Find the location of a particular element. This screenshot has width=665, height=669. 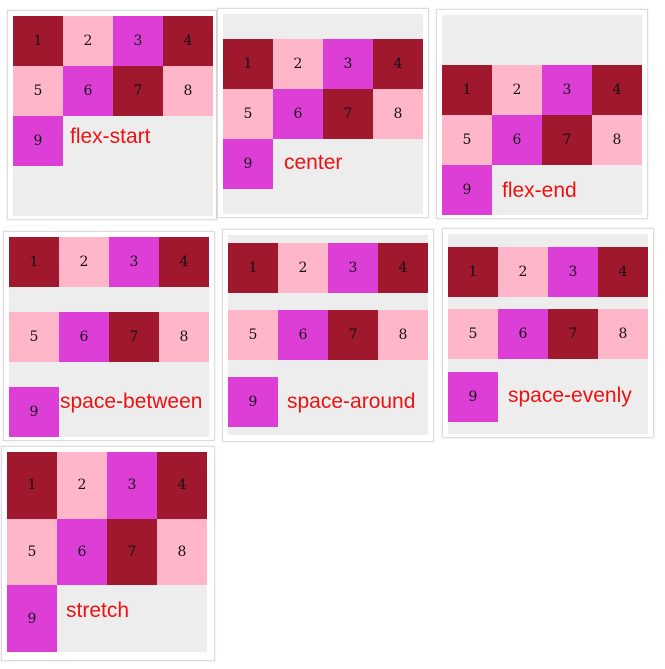

panel-label: center is located at coordinates (313, 162).